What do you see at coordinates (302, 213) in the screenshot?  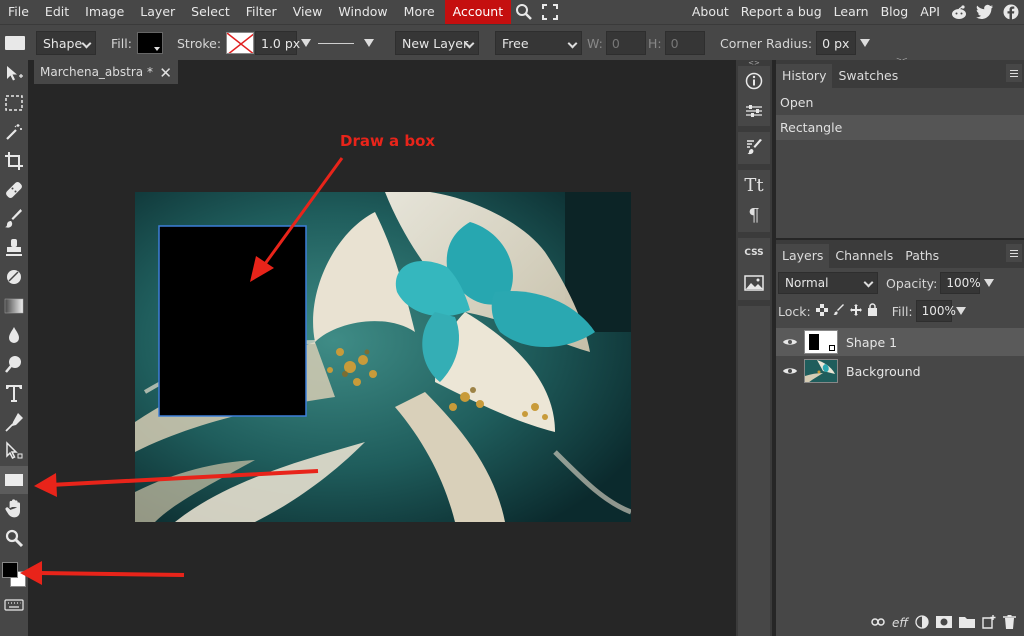 I see `arrow-to-shape` at bounding box center [302, 213].